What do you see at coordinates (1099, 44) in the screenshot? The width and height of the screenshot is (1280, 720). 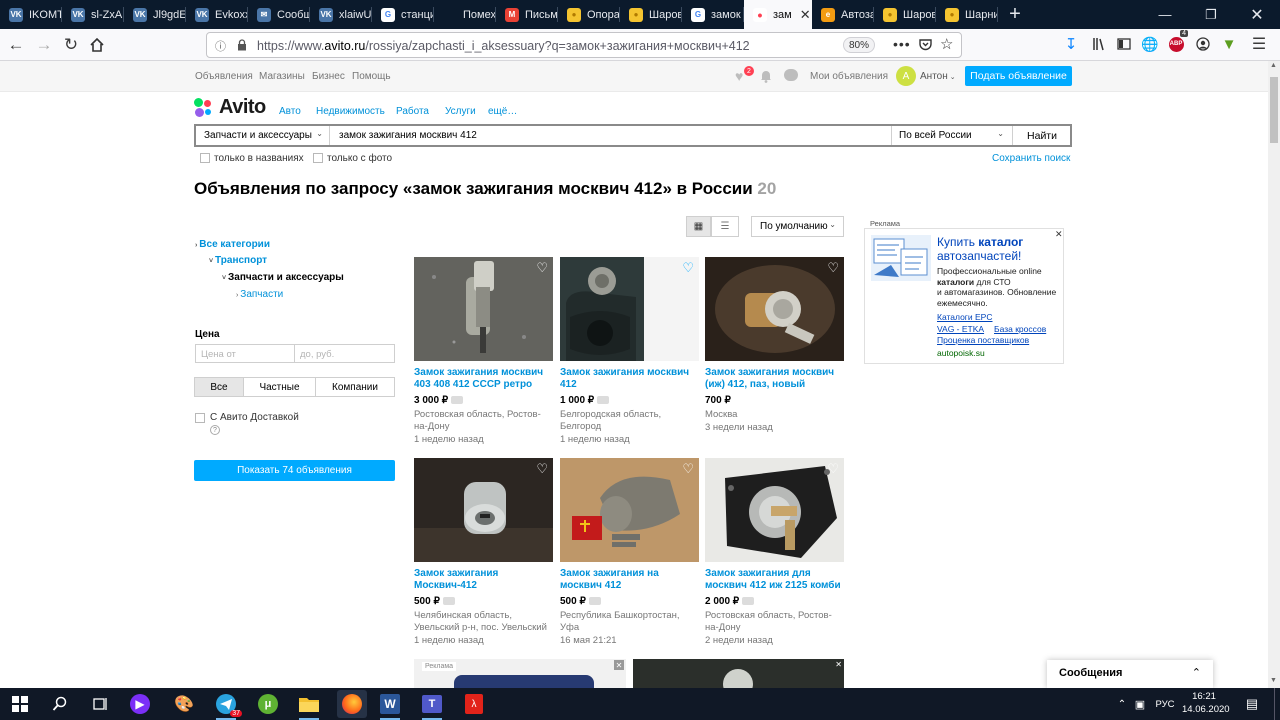 I see `library-icon` at bounding box center [1099, 44].